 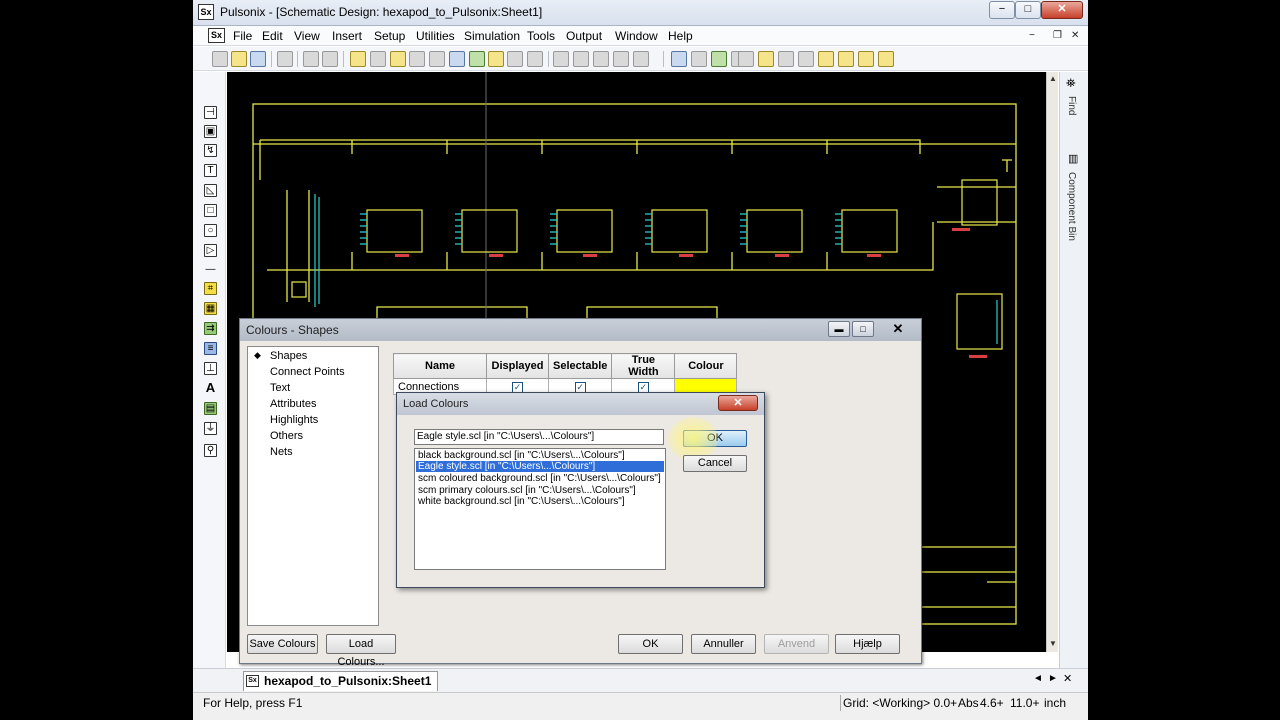 I want to click on colours-dialog-close-button: ✕, so click(x=898, y=329).